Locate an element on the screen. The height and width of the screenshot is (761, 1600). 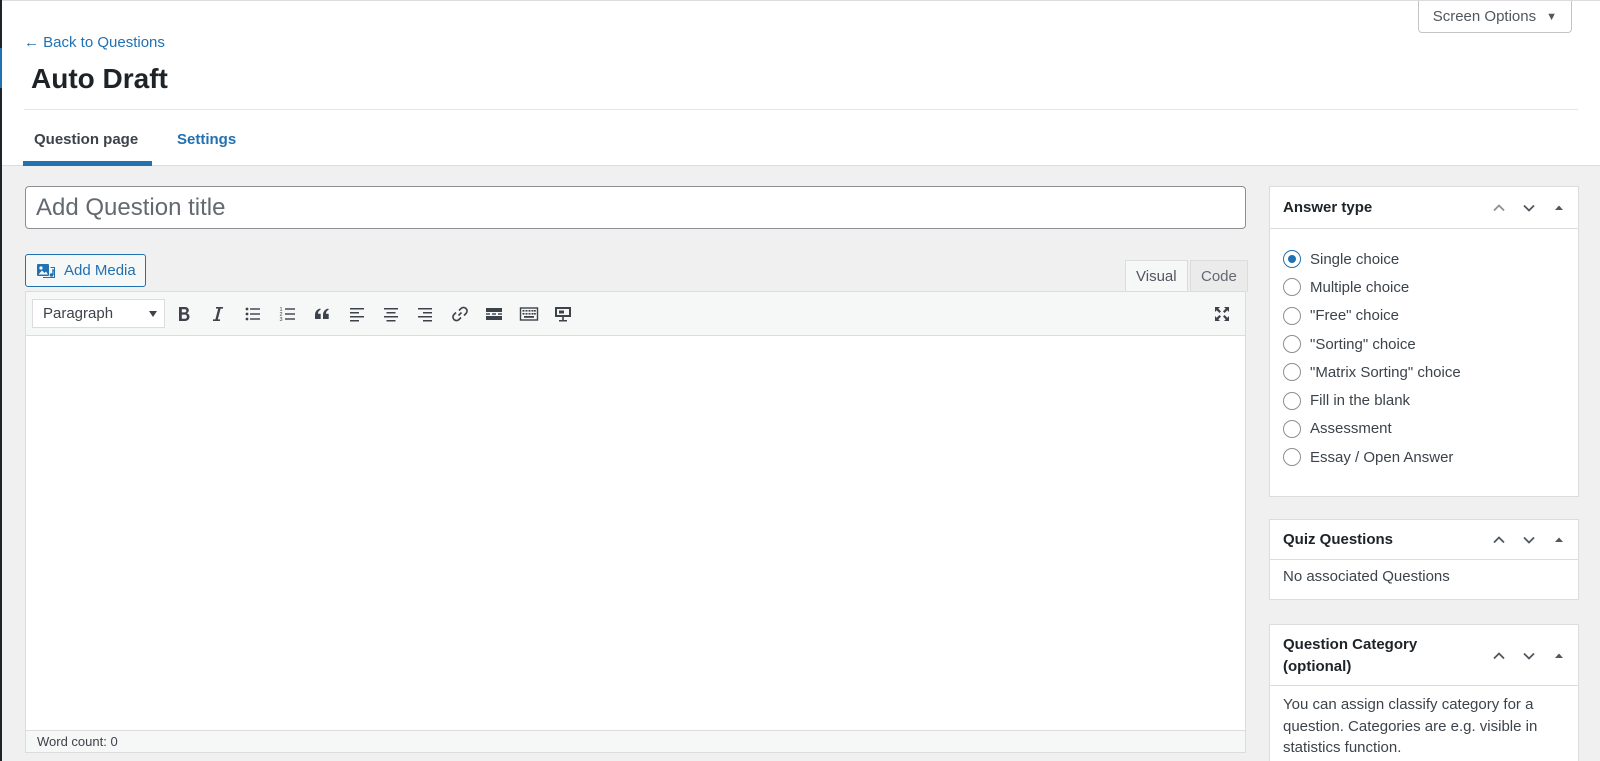
quiz-questions-box: Quiz Questions No associated Questions is located at coordinates (1424, 559).